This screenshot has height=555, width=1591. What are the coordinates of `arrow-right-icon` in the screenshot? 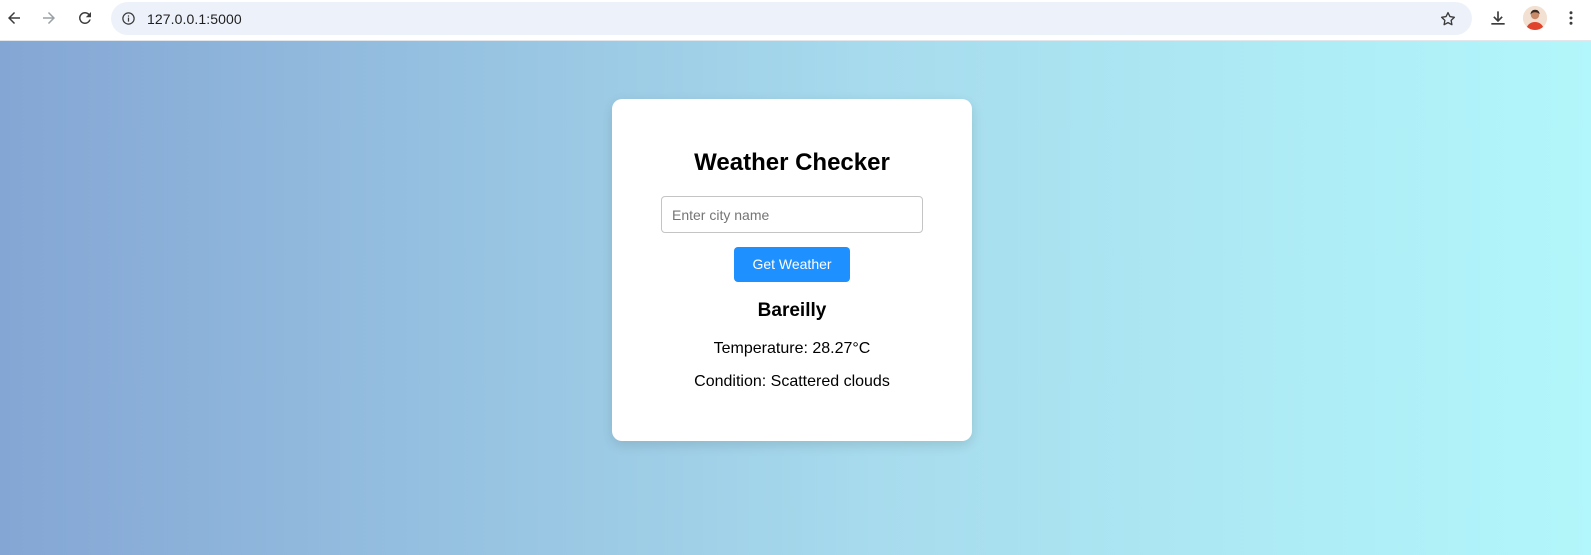 It's located at (49, 18).